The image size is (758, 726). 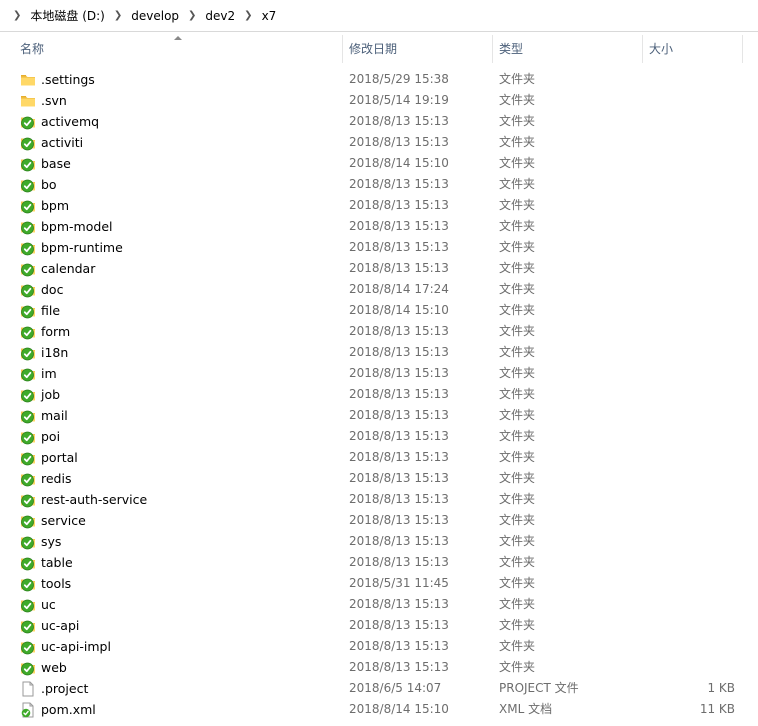 I want to click on file-row: rest-auth-service 2018/8/13 15:13 文件夹, so click(x=379, y=499).